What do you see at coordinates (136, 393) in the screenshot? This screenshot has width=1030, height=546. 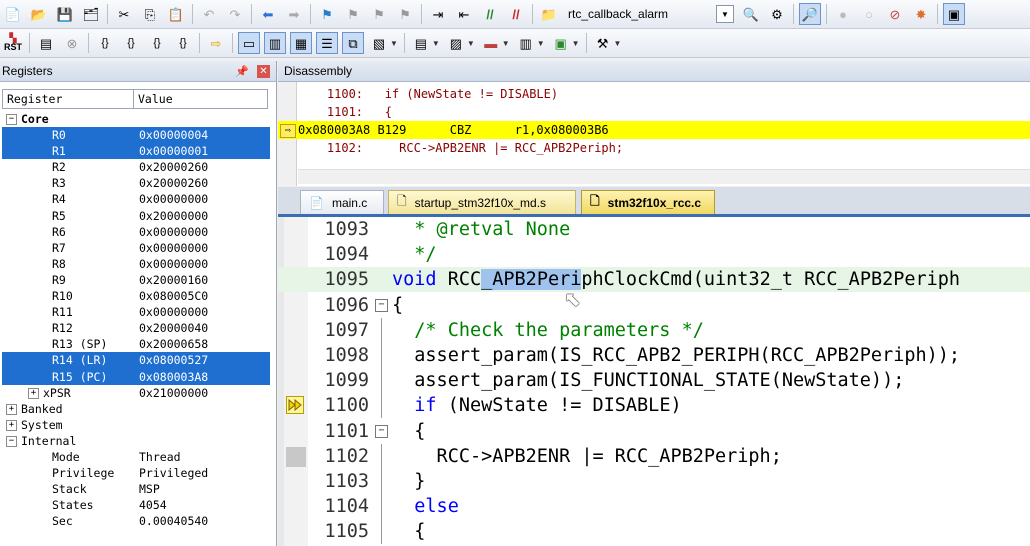 I see `register-row: + xPSR 0x21000000` at bounding box center [136, 393].